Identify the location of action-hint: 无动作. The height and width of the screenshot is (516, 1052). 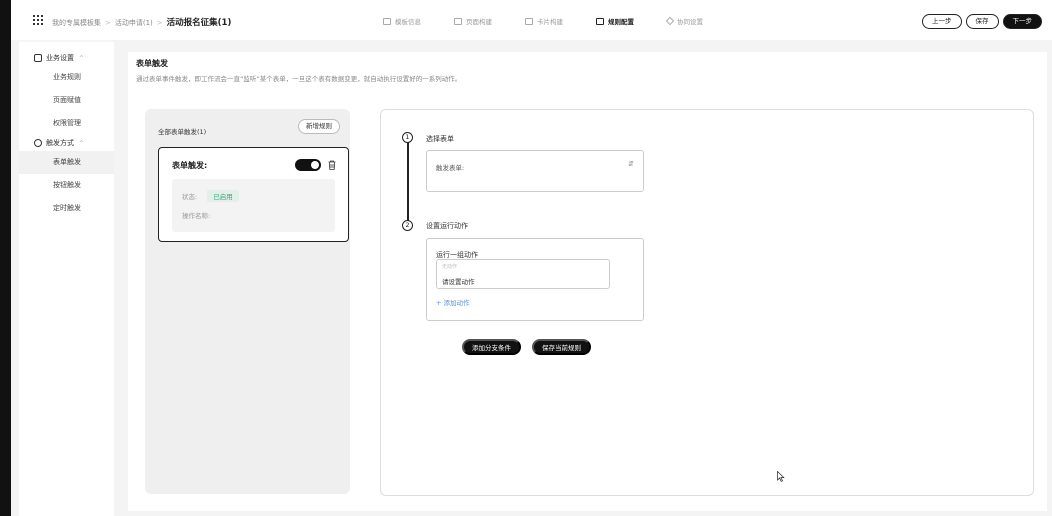
(450, 267).